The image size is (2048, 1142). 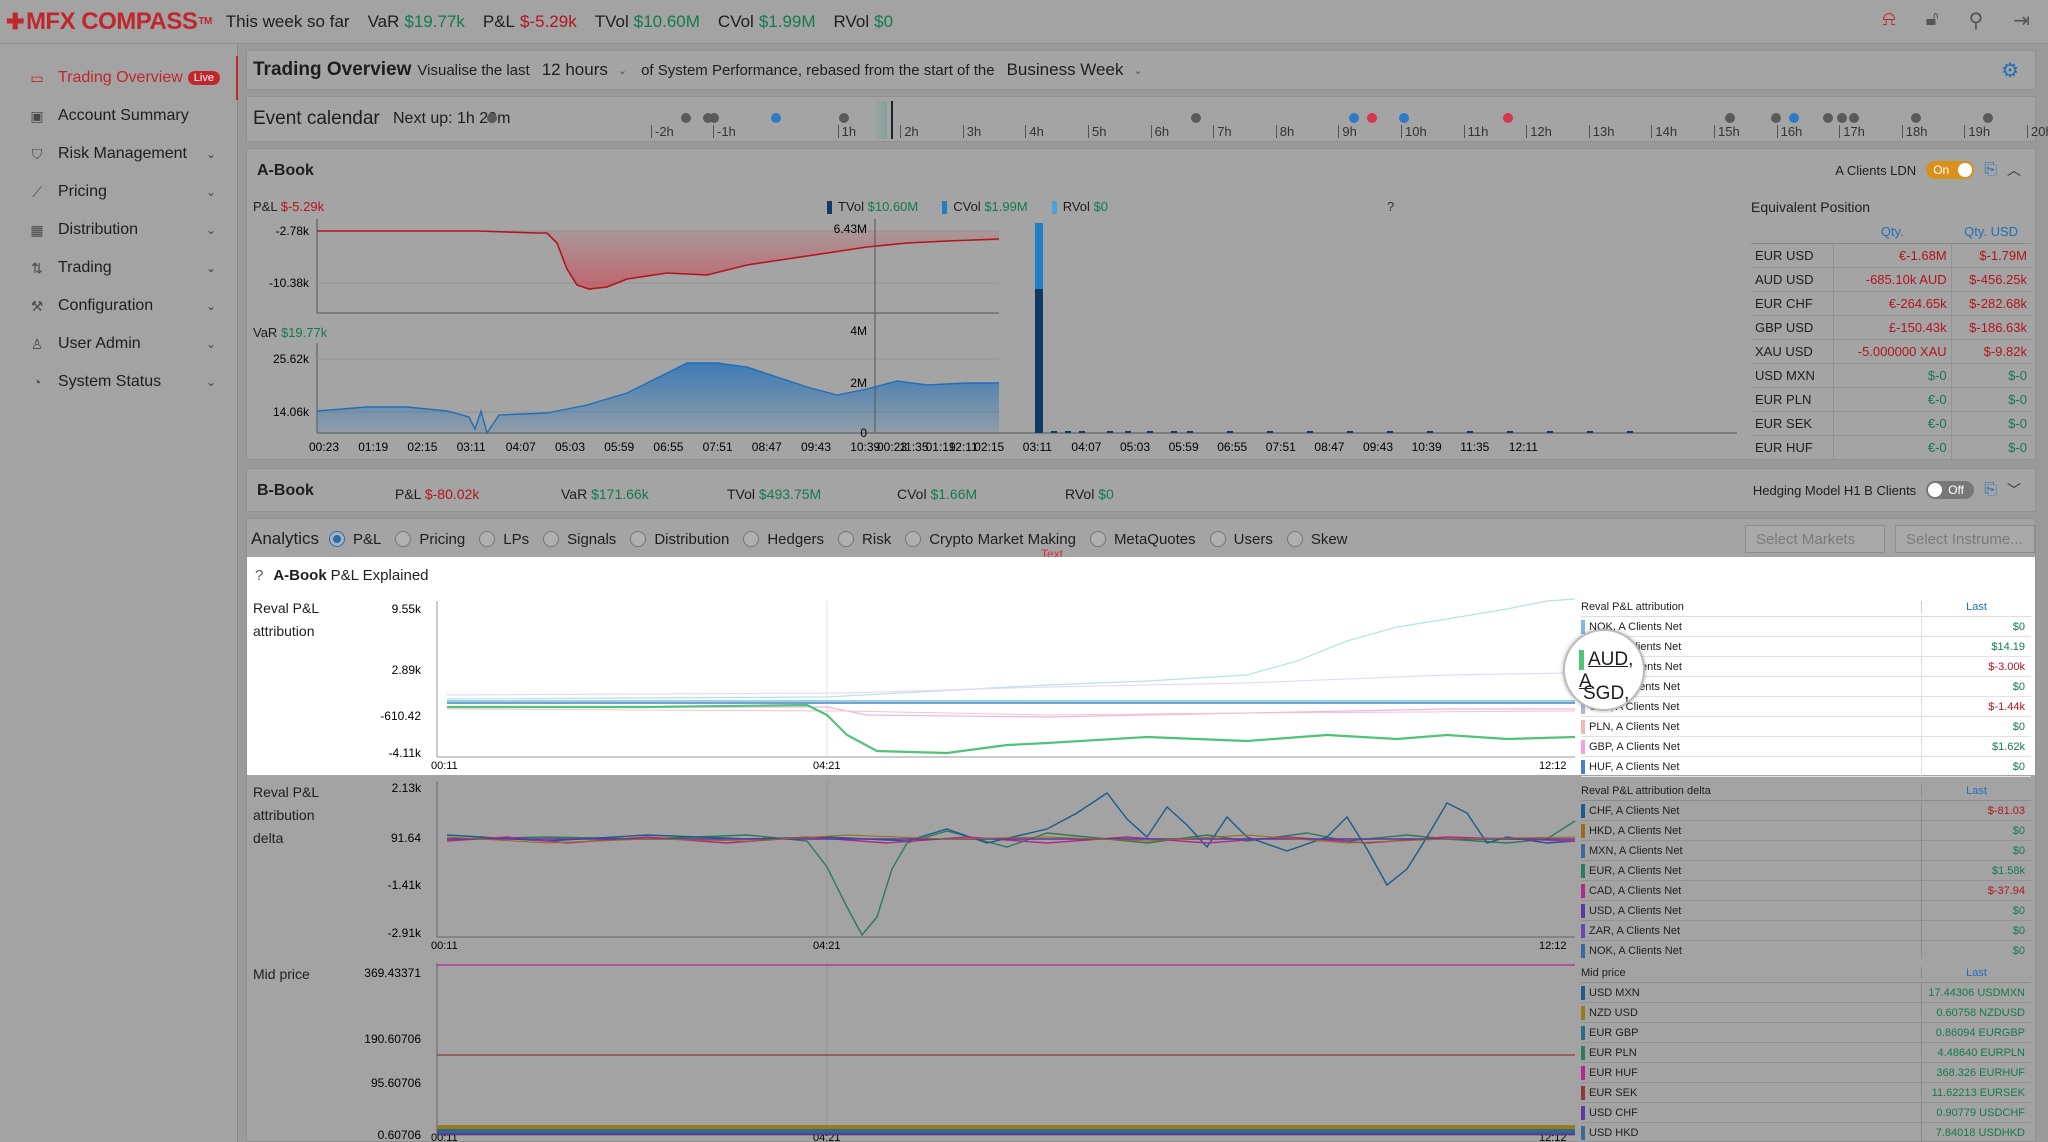 I want to click on chevron-down-icon: ﹀, so click(x=2014, y=490).